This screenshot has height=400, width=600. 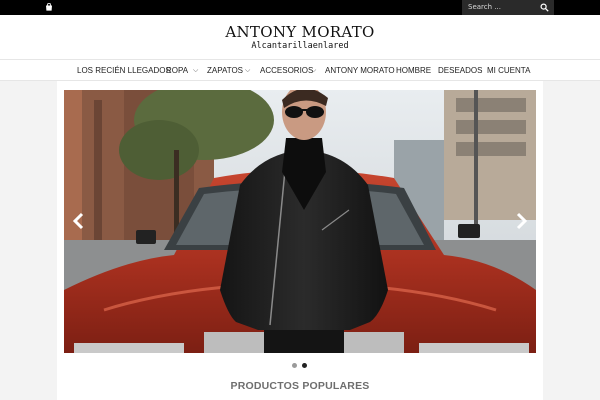 I want to click on site-header: ANTONY MORATO Alcantarillaenlared, so click(x=300, y=37).